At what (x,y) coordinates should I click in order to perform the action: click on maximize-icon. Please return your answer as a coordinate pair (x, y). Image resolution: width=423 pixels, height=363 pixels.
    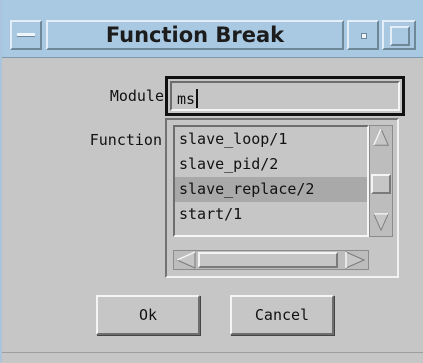
    Looking at the image, I should click on (400, 36).